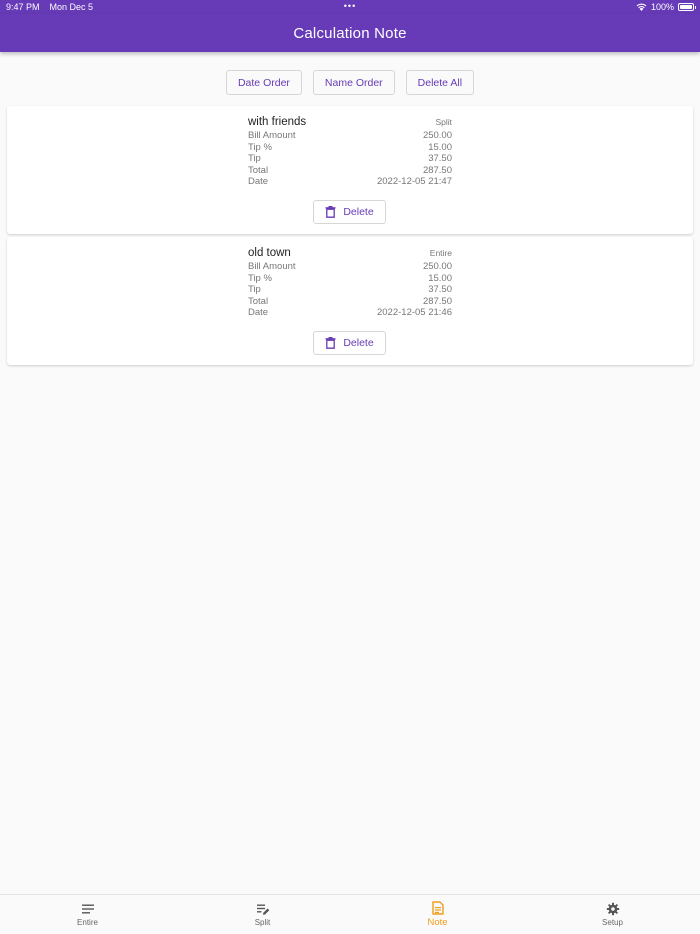 This screenshot has height=934, width=700. I want to click on date-row: Date 2022-12-05 21:47, so click(350, 182).